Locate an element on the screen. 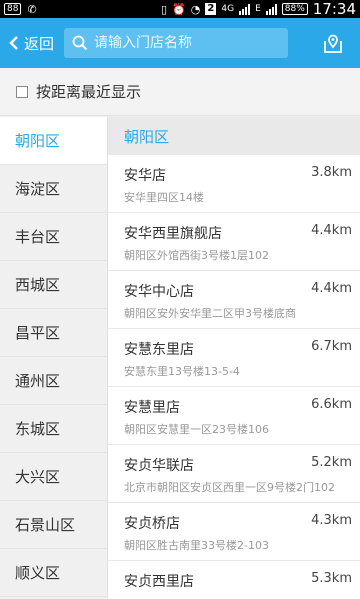  store-name: 安贞西里店 is located at coordinates (159, 582).